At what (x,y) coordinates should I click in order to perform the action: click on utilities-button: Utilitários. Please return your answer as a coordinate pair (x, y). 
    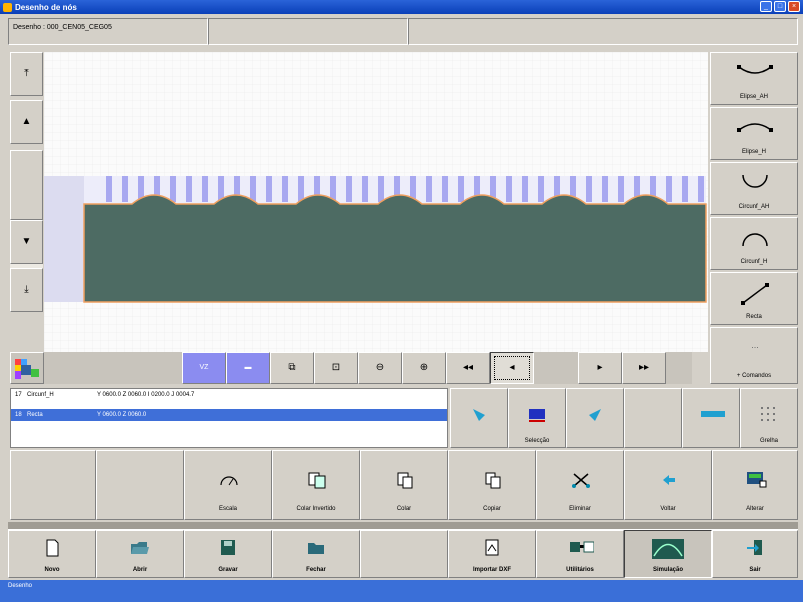
    Looking at the image, I should click on (580, 554).